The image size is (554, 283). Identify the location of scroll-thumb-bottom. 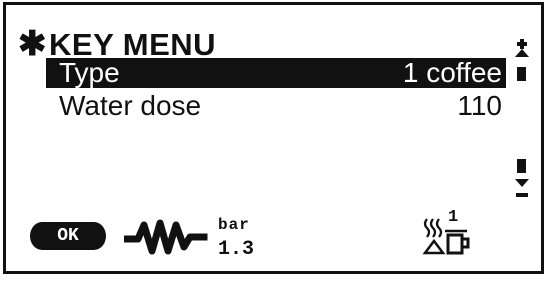
(521, 166).